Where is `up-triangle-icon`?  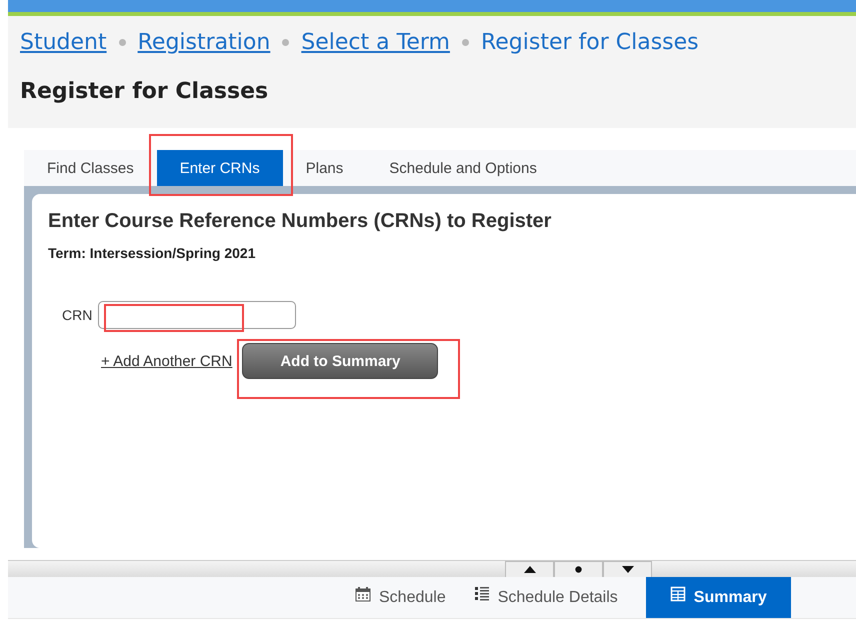 up-triangle-icon is located at coordinates (530, 569).